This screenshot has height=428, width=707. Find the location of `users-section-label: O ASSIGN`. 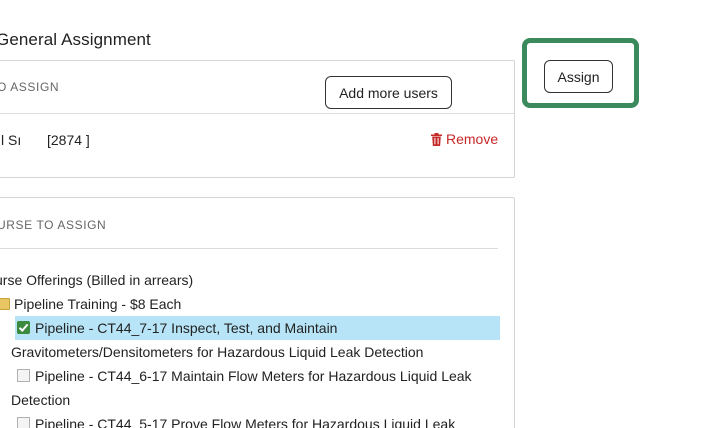

users-section-label: O ASSIGN is located at coordinates (30, 87).